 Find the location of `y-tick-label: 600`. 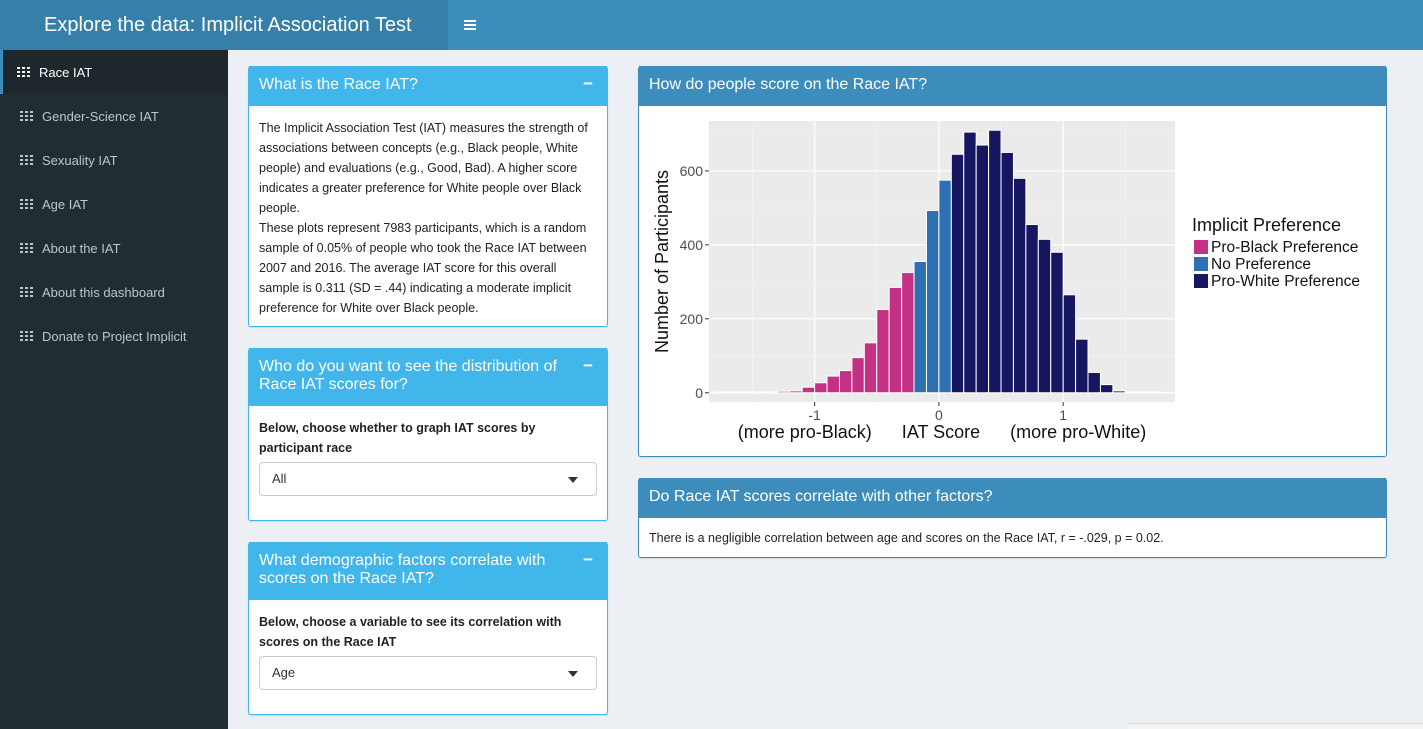

y-tick-label: 600 is located at coordinates (692, 171).